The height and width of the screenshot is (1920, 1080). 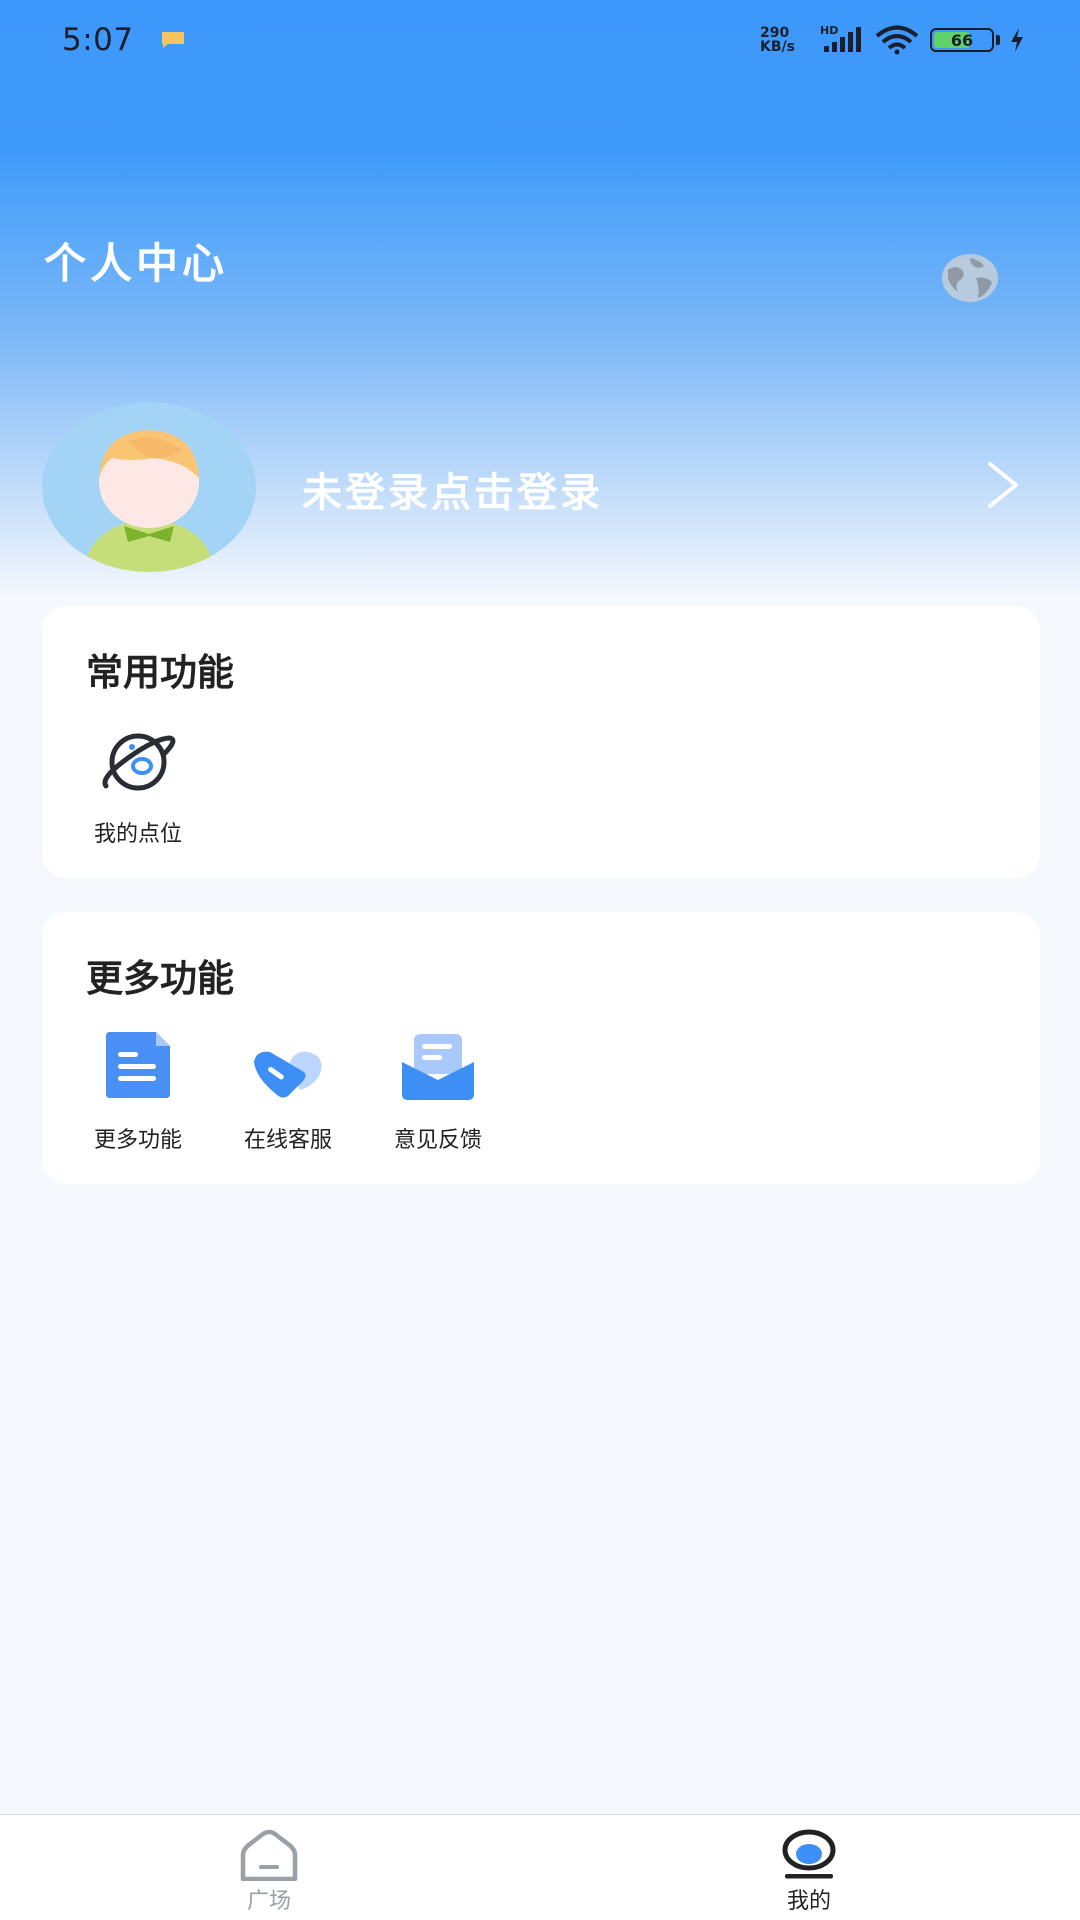 I want to click on heart-chat-icon, so click(x=288, y=1068).